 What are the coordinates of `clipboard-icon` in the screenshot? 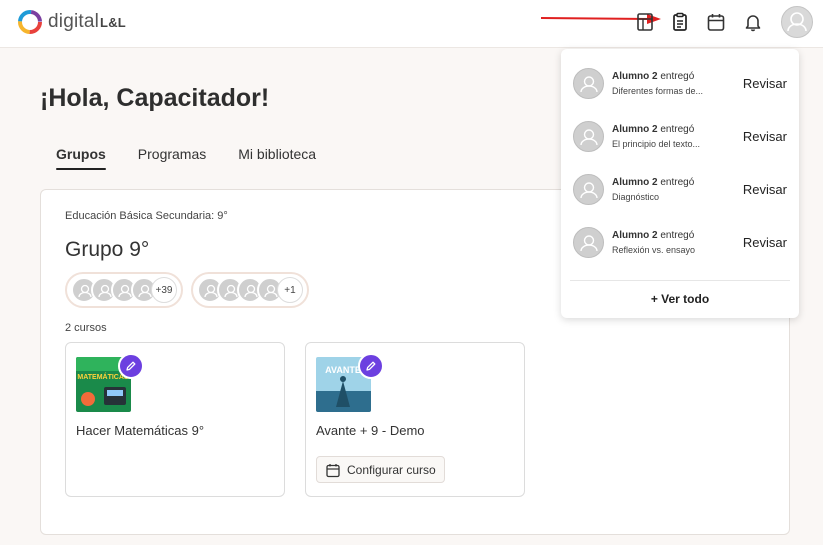 It's located at (680, 22).